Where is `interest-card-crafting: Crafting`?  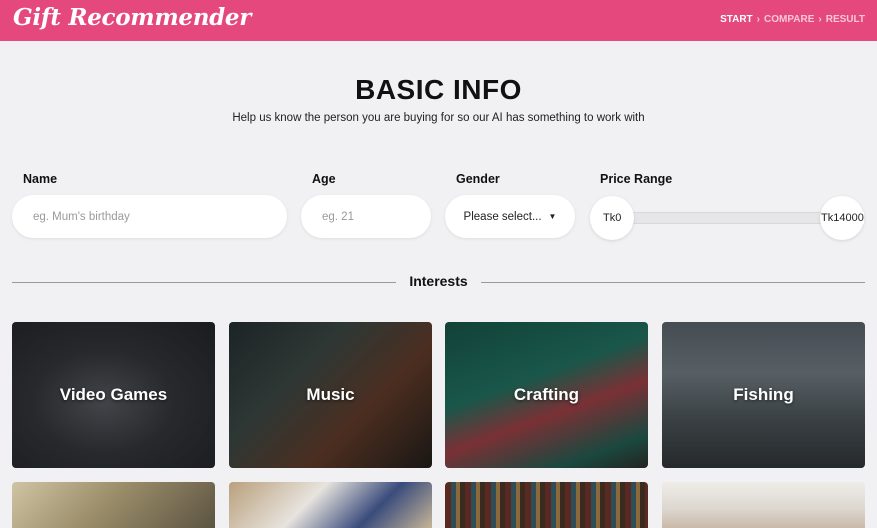
interest-card-crafting: Crafting is located at coordinates (546, 395).